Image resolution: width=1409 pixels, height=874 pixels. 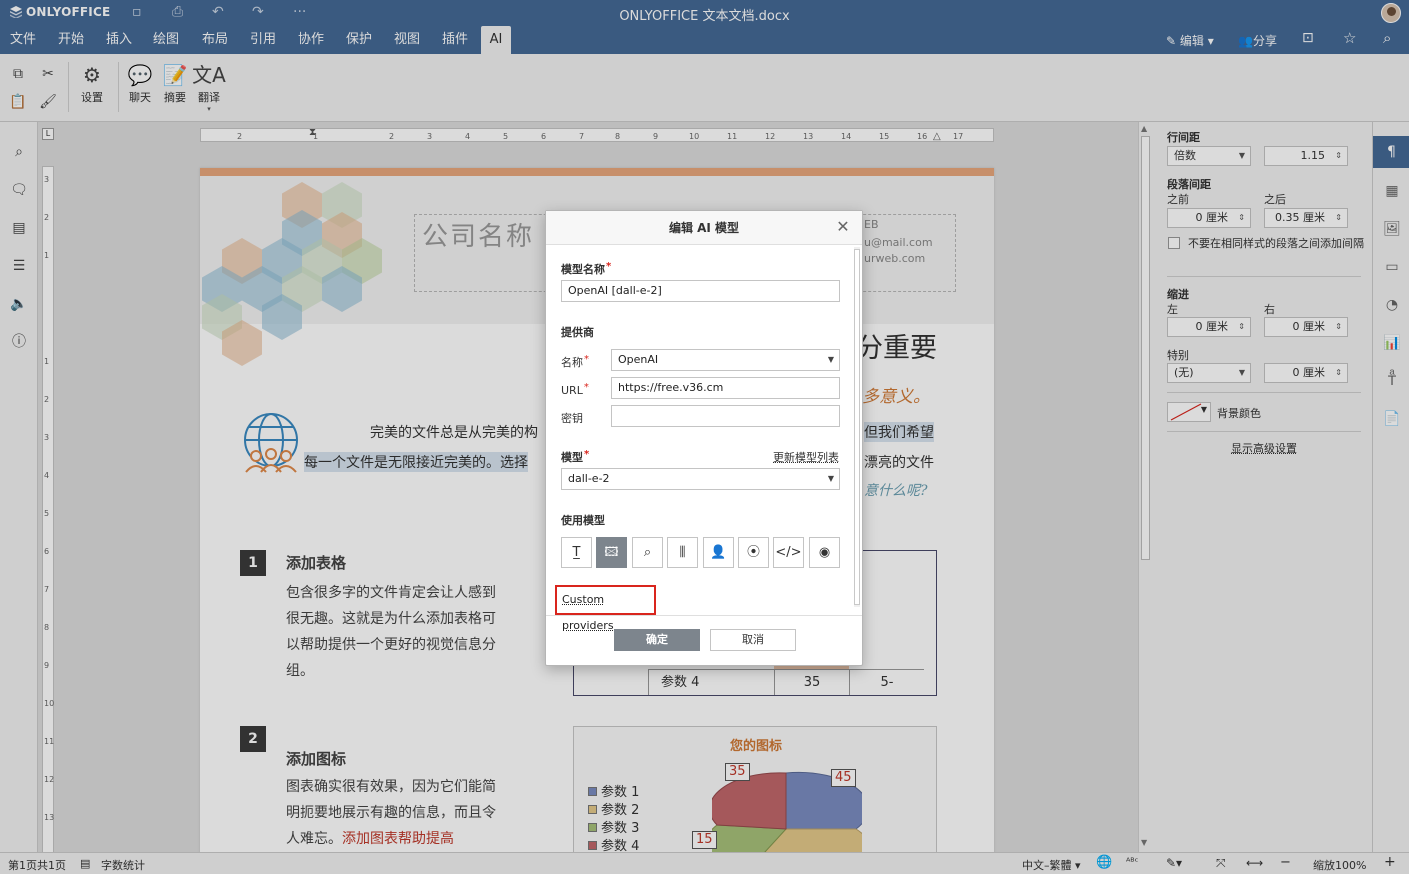 I want to click on model-select: dall-e-2 ▼, so click(x=700, y=479).